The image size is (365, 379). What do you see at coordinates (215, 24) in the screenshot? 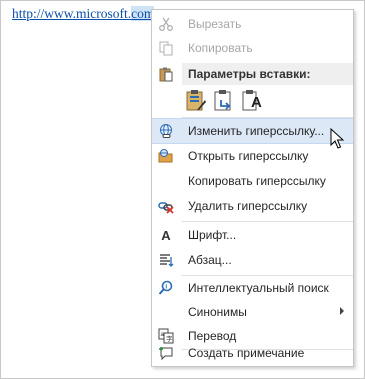
I see `menu-item-label: Вырезать` at bounding box center [215, 24].